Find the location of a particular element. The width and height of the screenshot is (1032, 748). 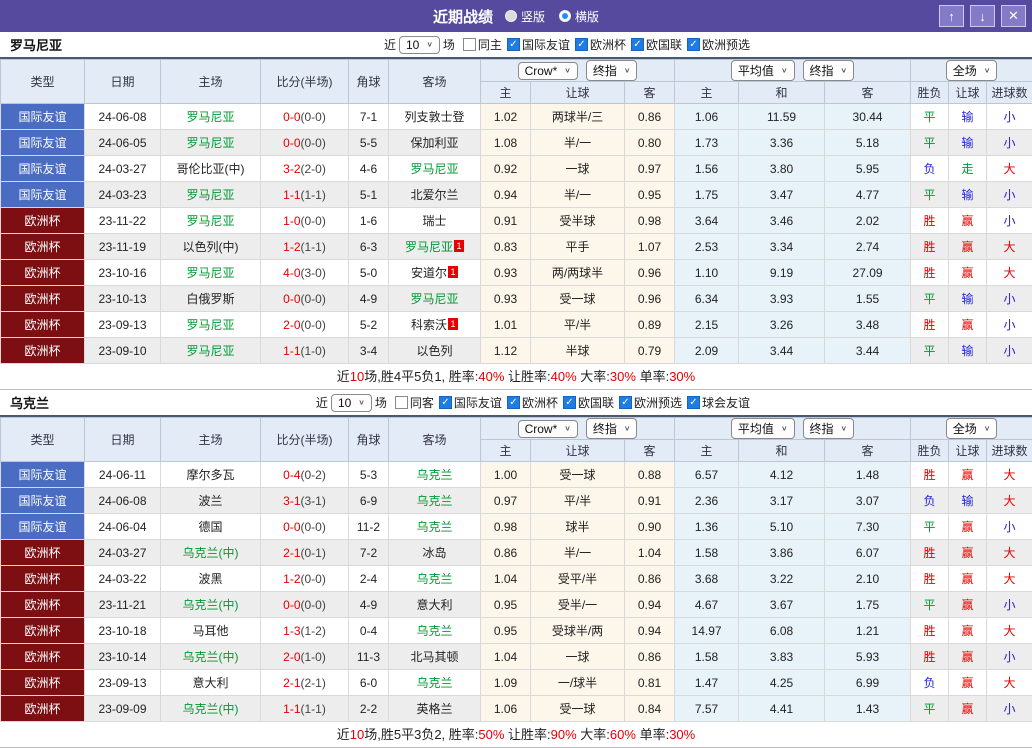

result-handicap: 赢 is located at coordinates (968, 246).